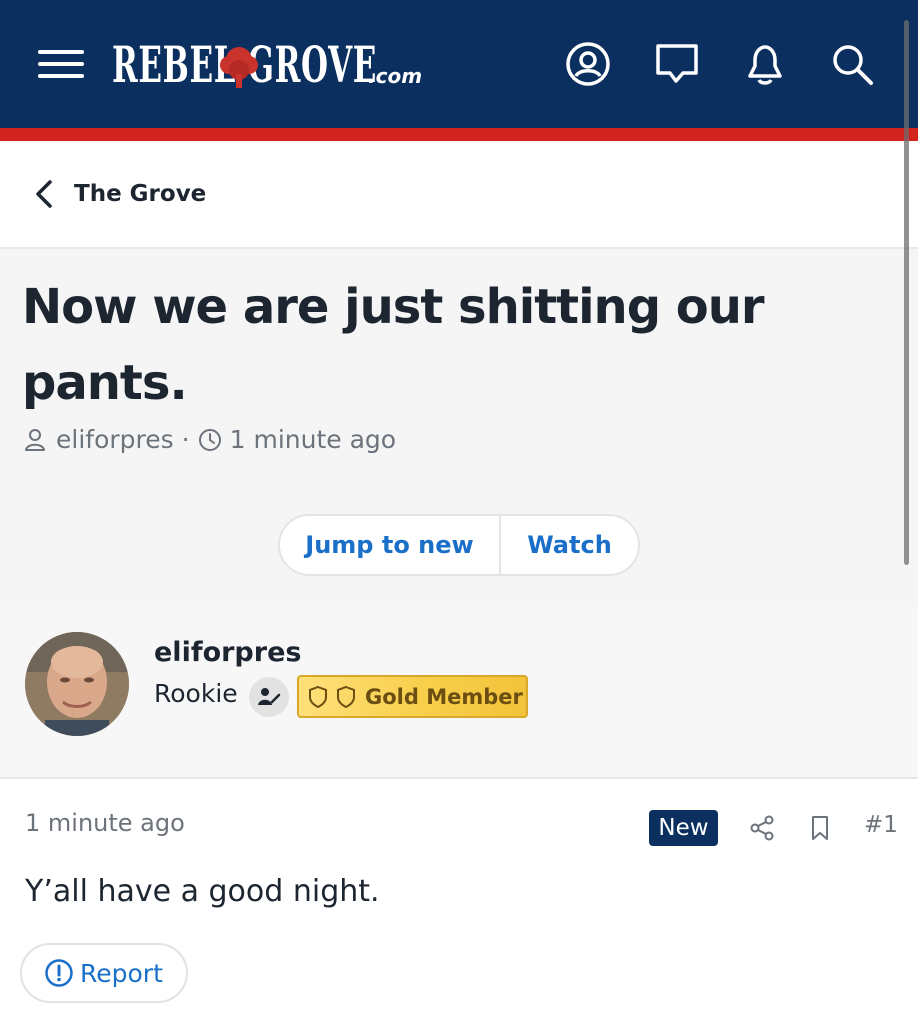 The width and height of the screenshot is (918, 1024). What do you see at coordinates (588, 64) in the screenshot?
I see `account-icon` at bounding box center [588, 64].